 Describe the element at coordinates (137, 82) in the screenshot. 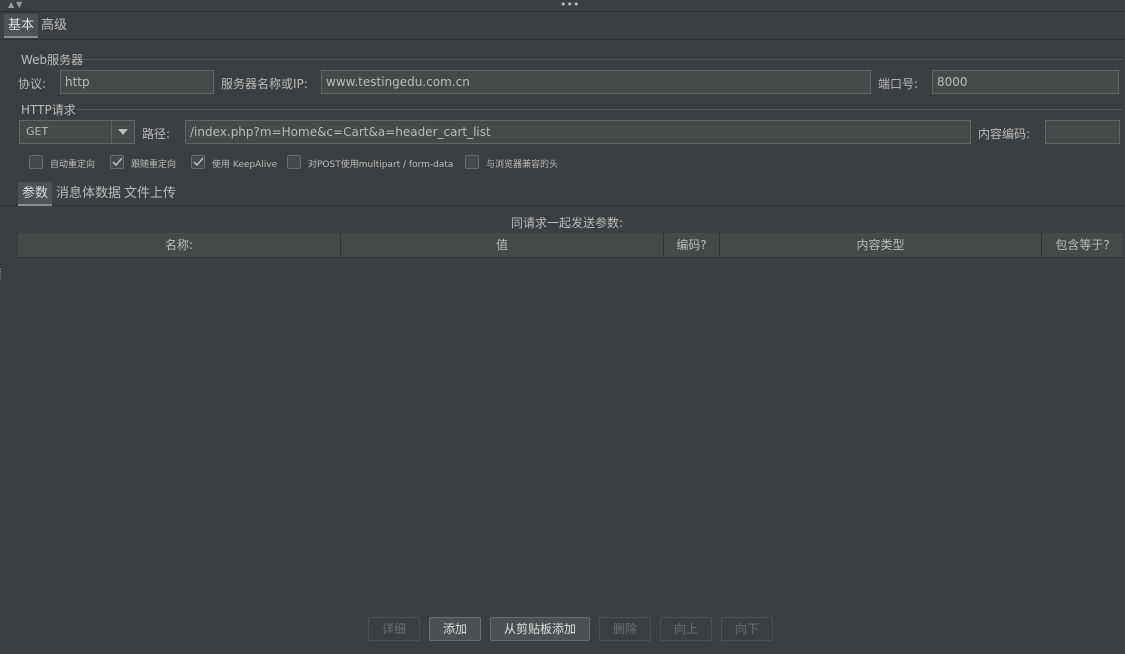

I see `protocol-input: http` at that location.